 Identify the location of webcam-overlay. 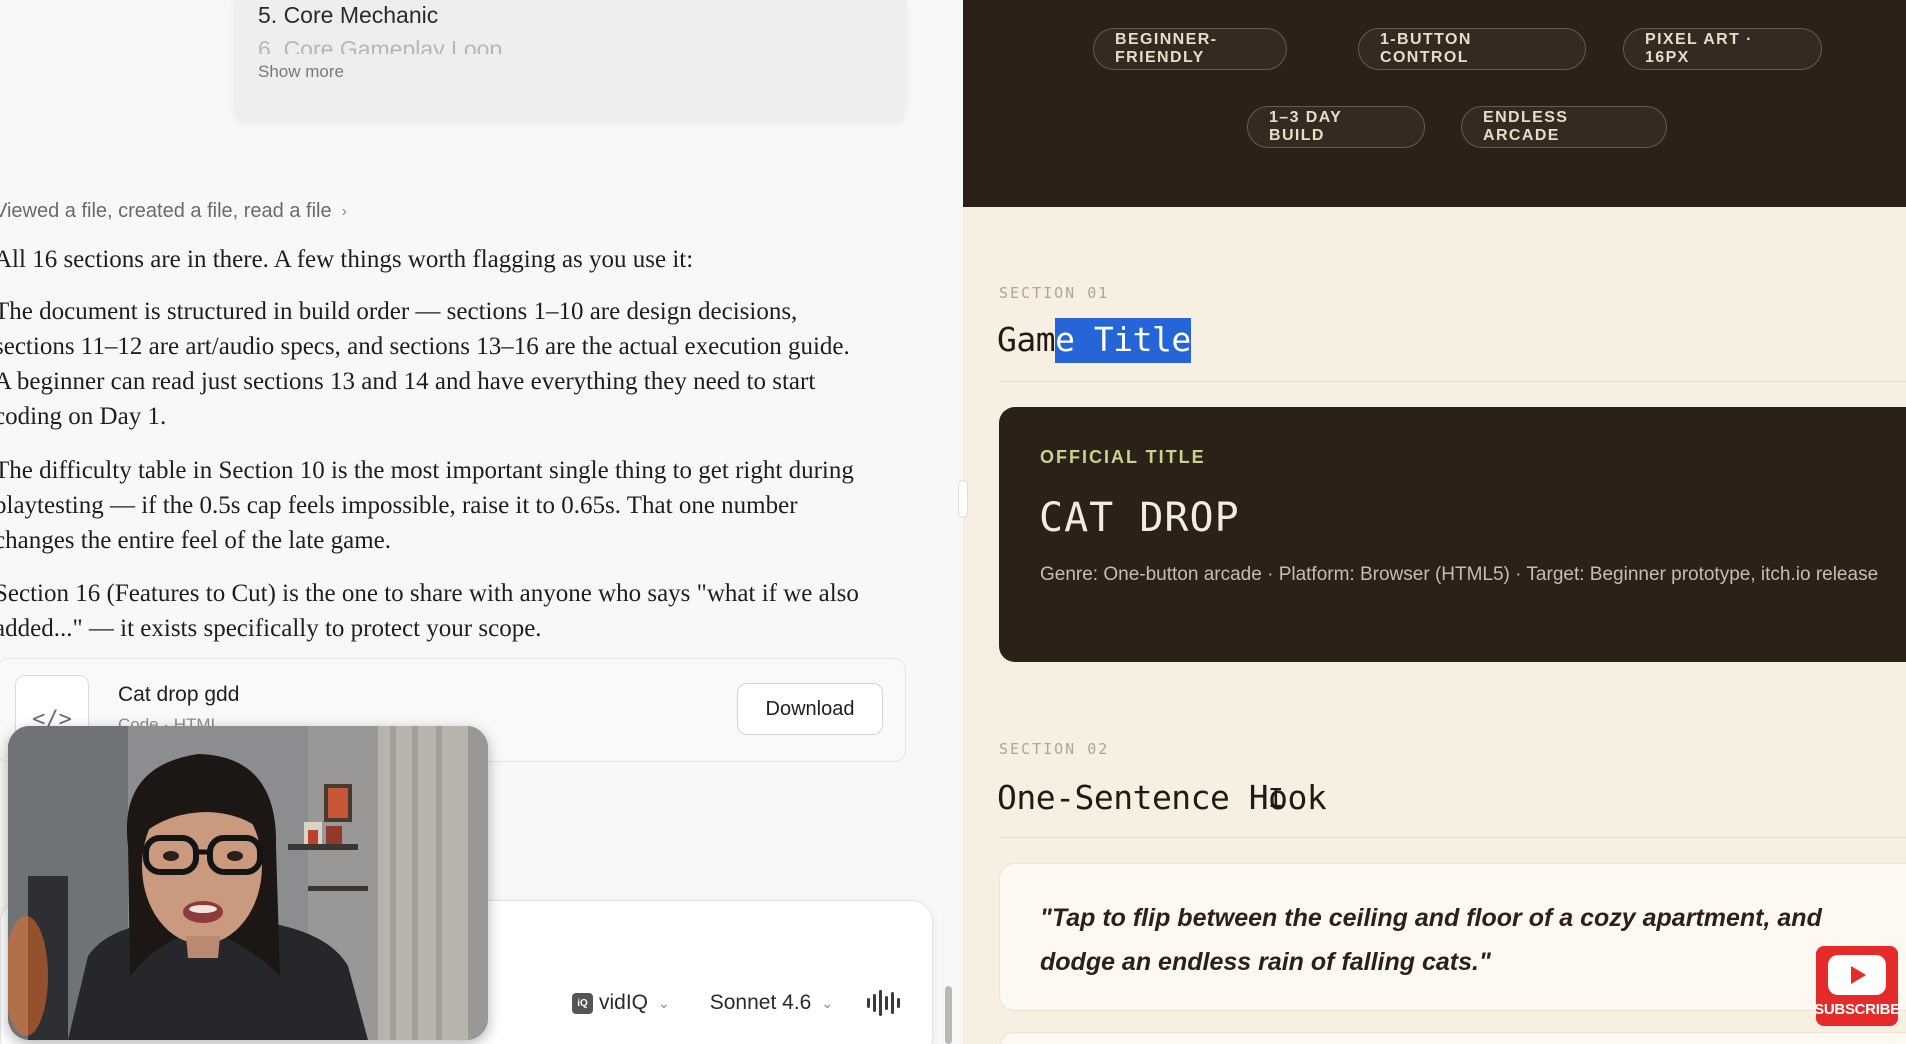
(248, 883).